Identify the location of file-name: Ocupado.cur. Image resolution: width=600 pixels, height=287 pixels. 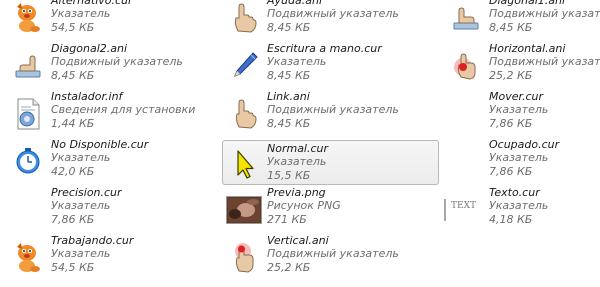
(524, 144).